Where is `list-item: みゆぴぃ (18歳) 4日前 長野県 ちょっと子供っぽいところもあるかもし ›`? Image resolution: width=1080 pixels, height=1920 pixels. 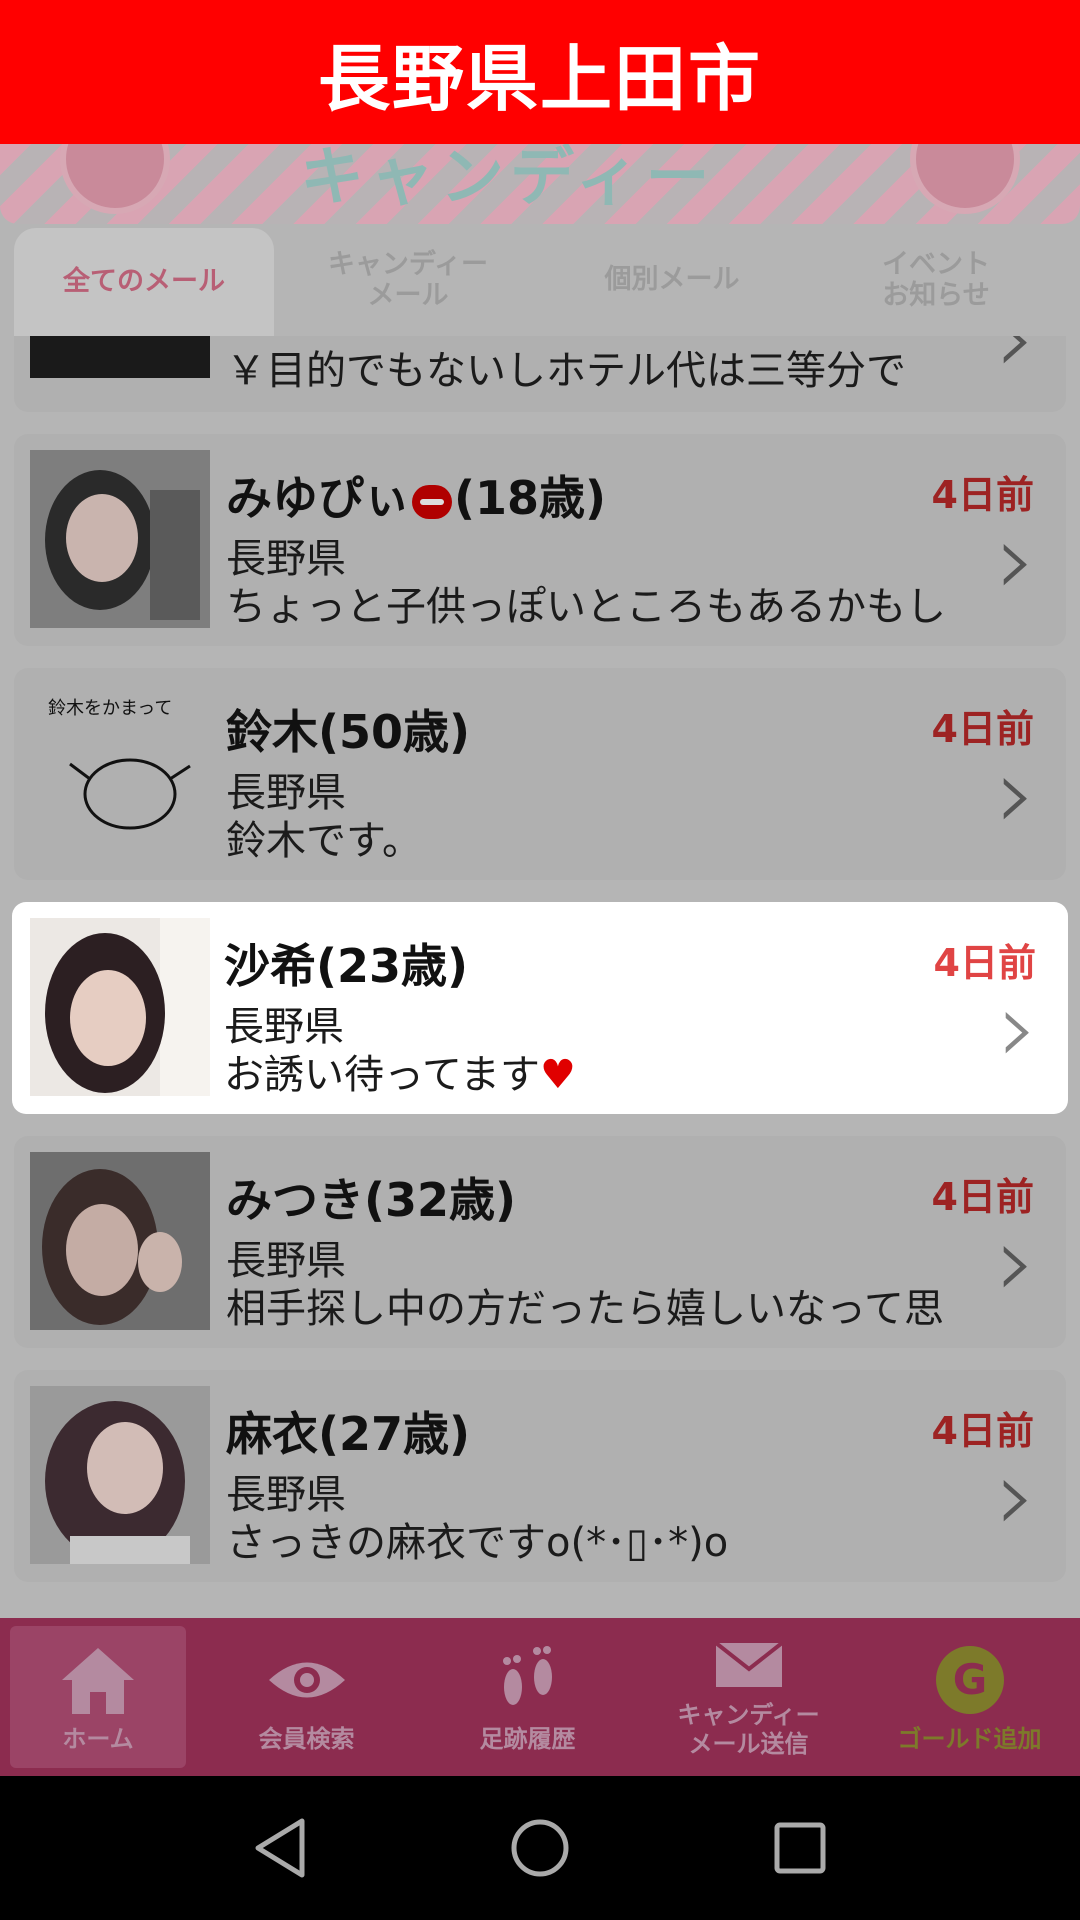
list-item: みゆぴぃ (18歳) 4日前 長野県 ちょっと子供っぽいところもあるかもし › is located at coordinates (540, 540).